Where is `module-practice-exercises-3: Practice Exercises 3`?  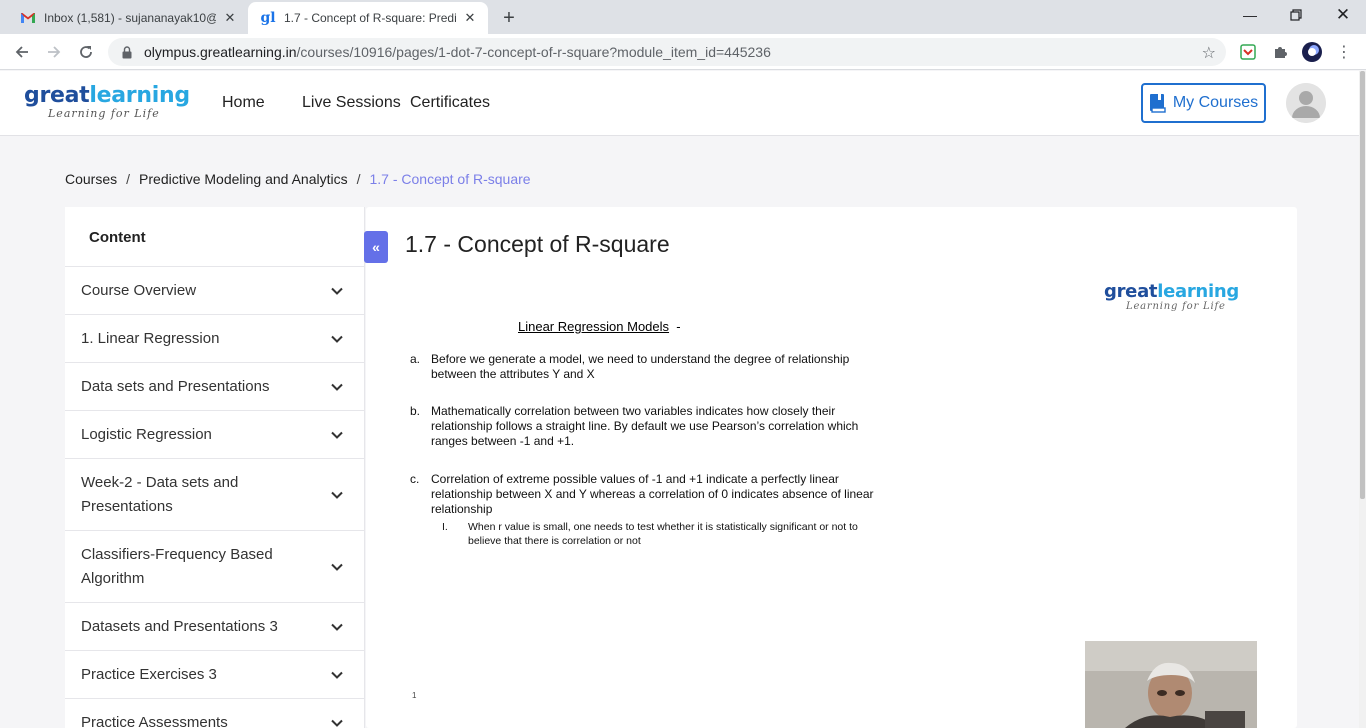
module-practice-exercises-3: Practice Exercises 3 is located at coordinates (214, 675).